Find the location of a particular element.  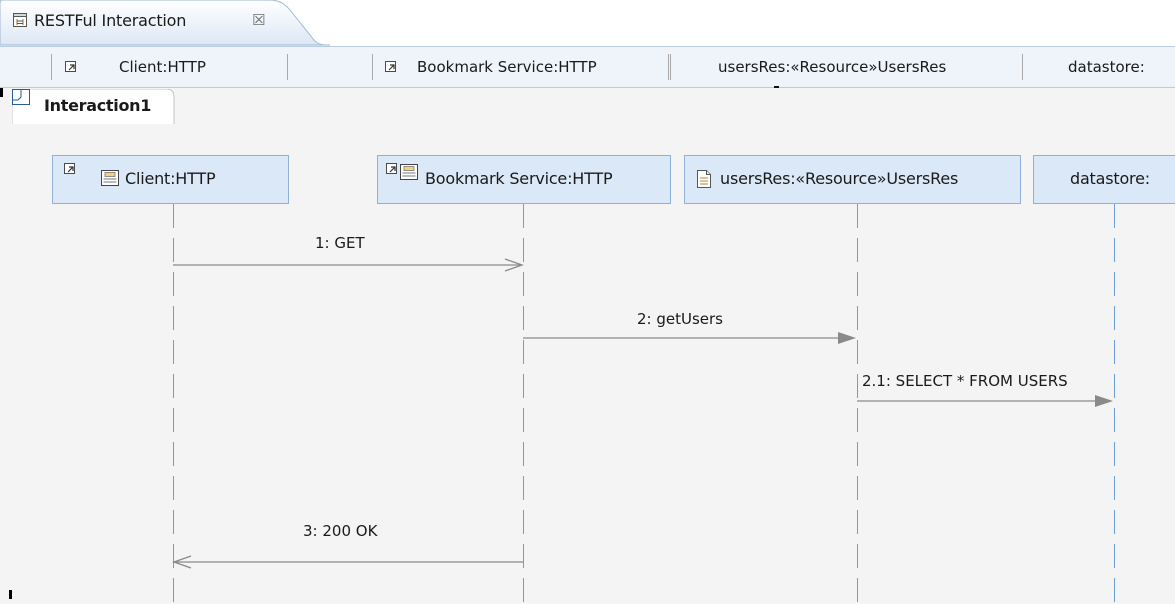

message-3-label: 3: 200 OK is located at coordinates (340, 531).